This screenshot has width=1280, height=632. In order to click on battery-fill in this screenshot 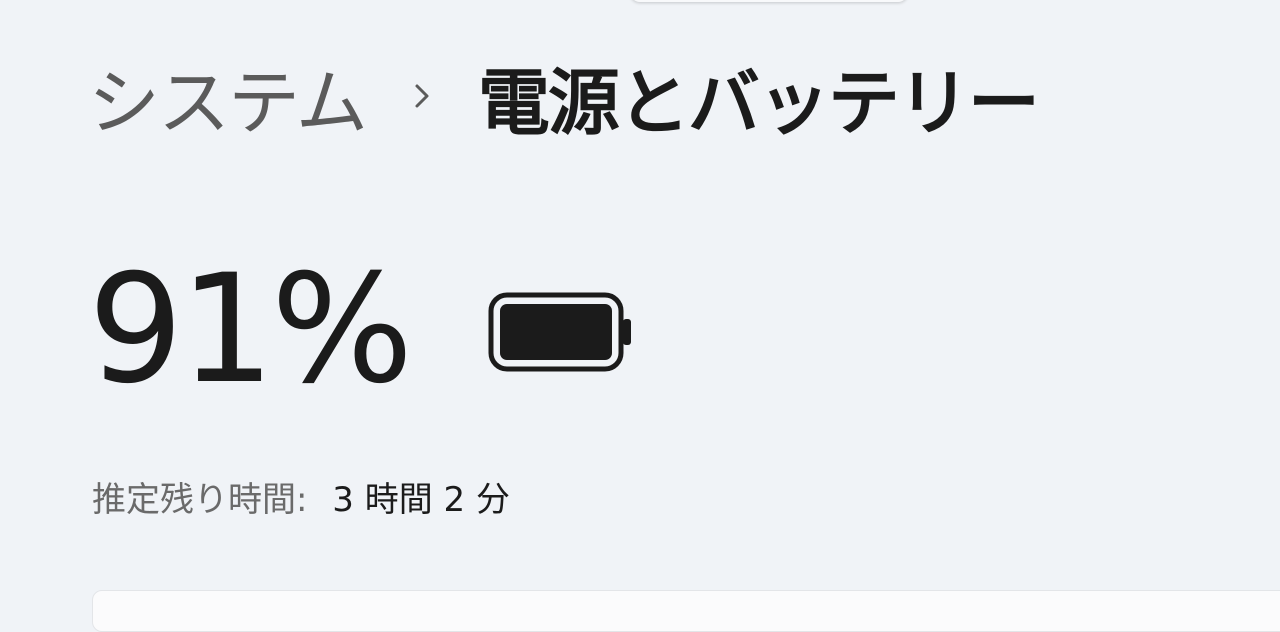, I will do `click(556, 332)`.